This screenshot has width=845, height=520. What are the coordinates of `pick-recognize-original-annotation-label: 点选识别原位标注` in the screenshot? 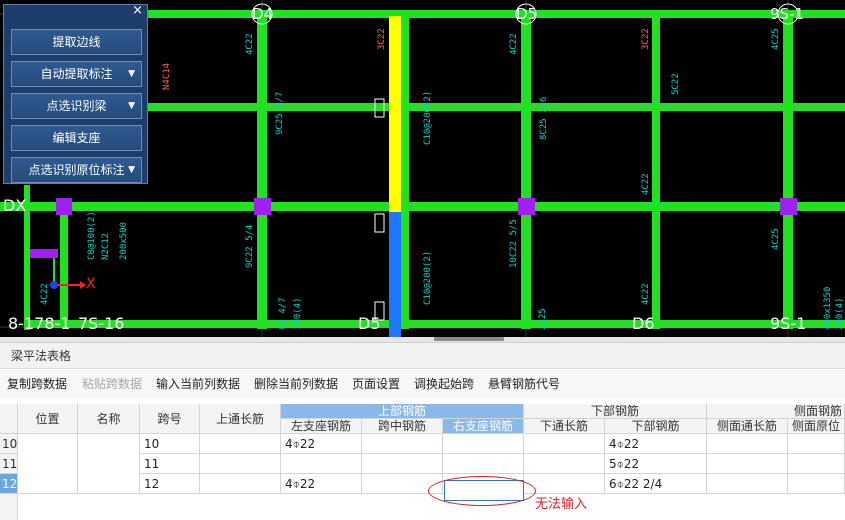 It's located at (76, 170).